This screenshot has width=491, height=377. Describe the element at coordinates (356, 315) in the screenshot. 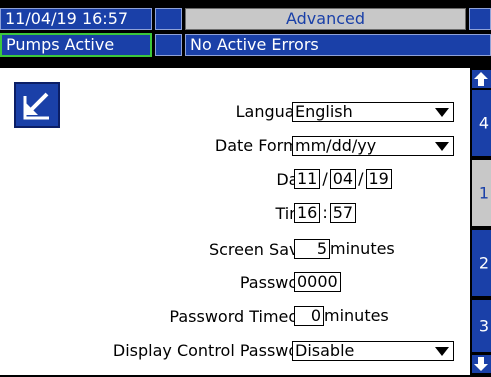

I see `password-timeout-unit: minutes` at that location.